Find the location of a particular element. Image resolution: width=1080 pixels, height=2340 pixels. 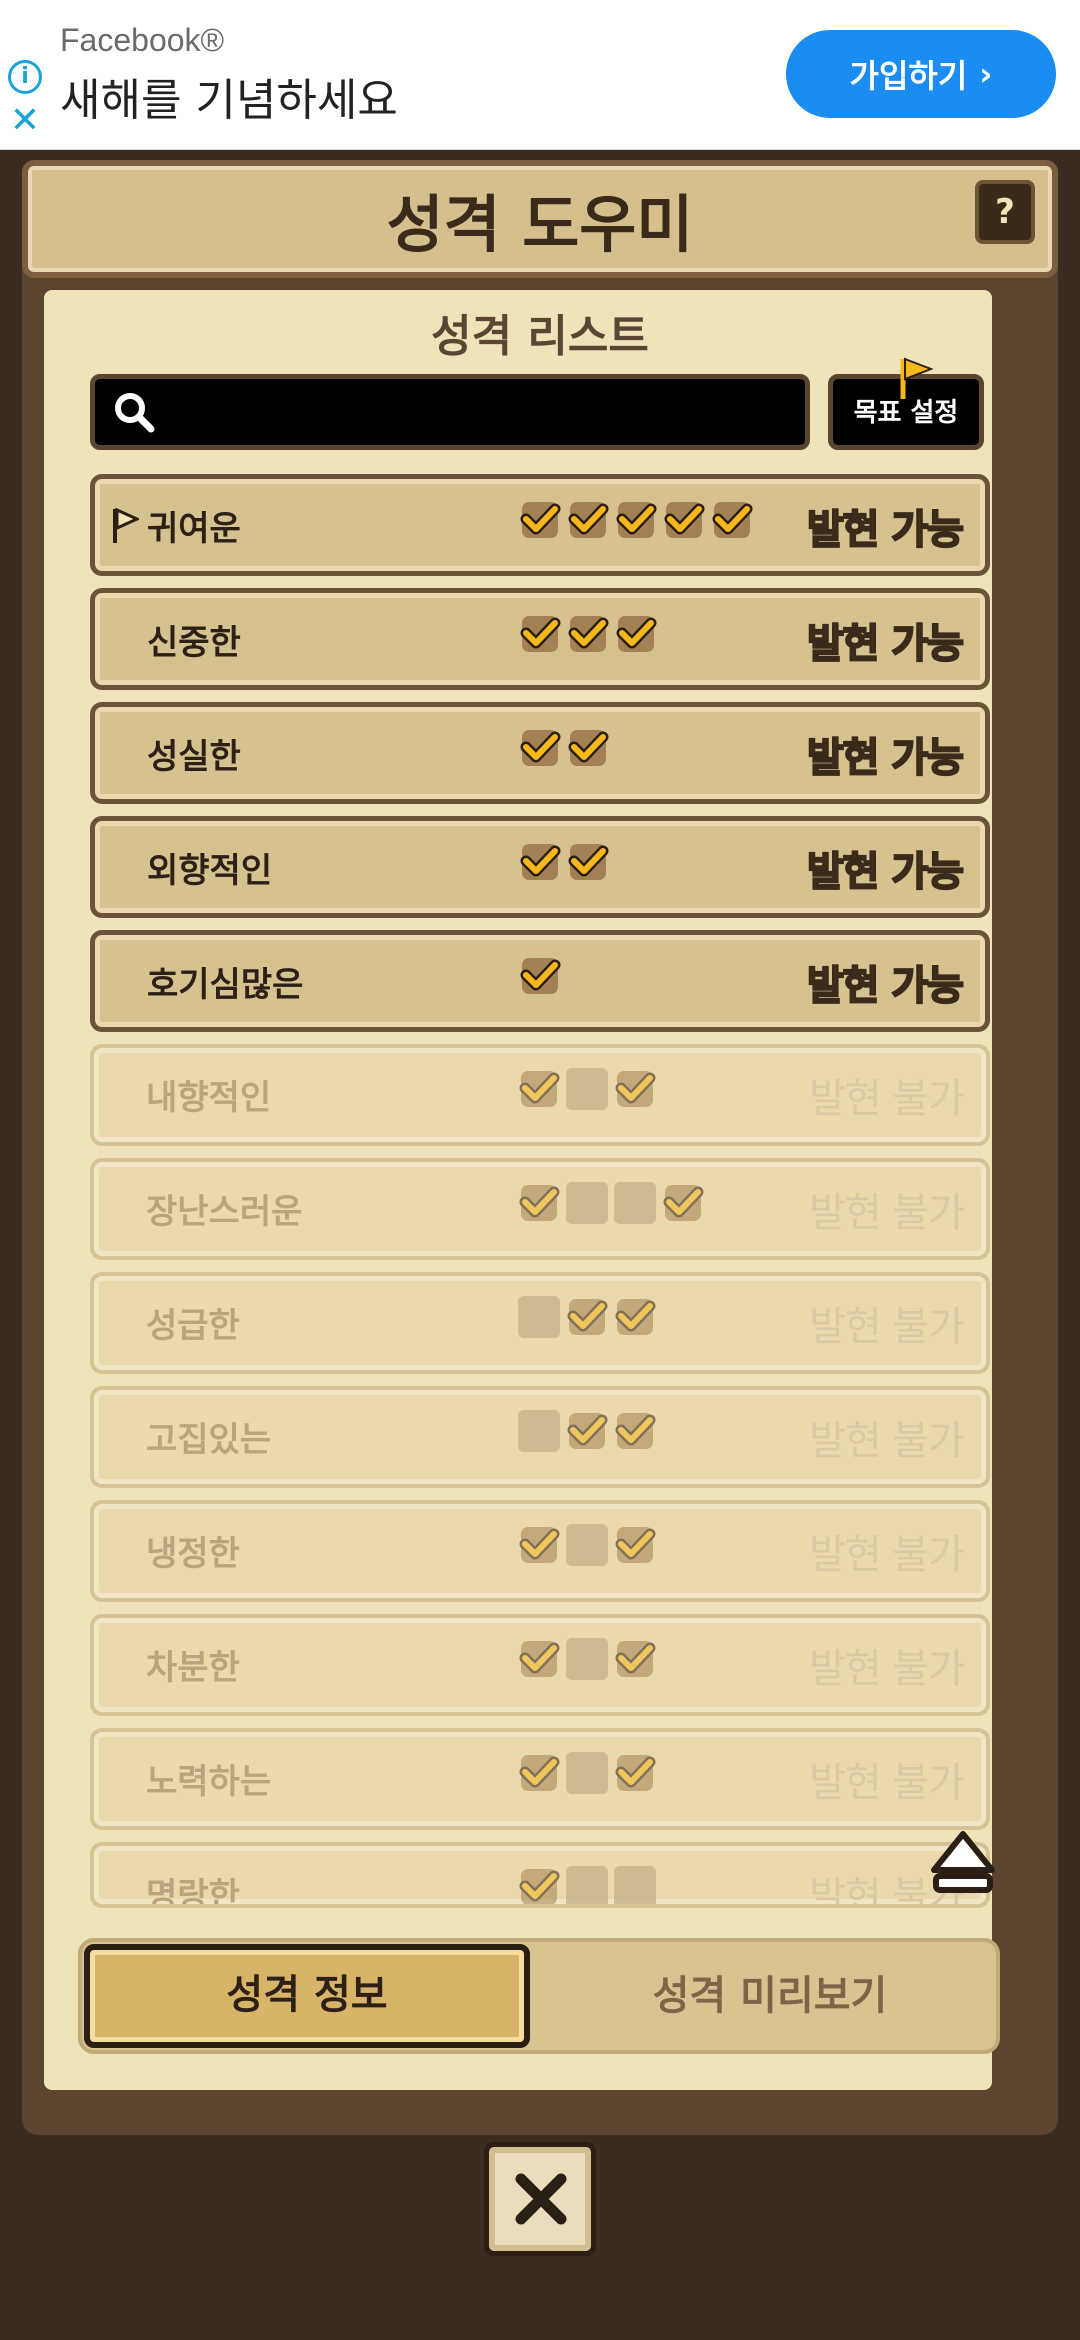

list-item: 외향적인 발현 가능 is located at coordinates (540, 867).